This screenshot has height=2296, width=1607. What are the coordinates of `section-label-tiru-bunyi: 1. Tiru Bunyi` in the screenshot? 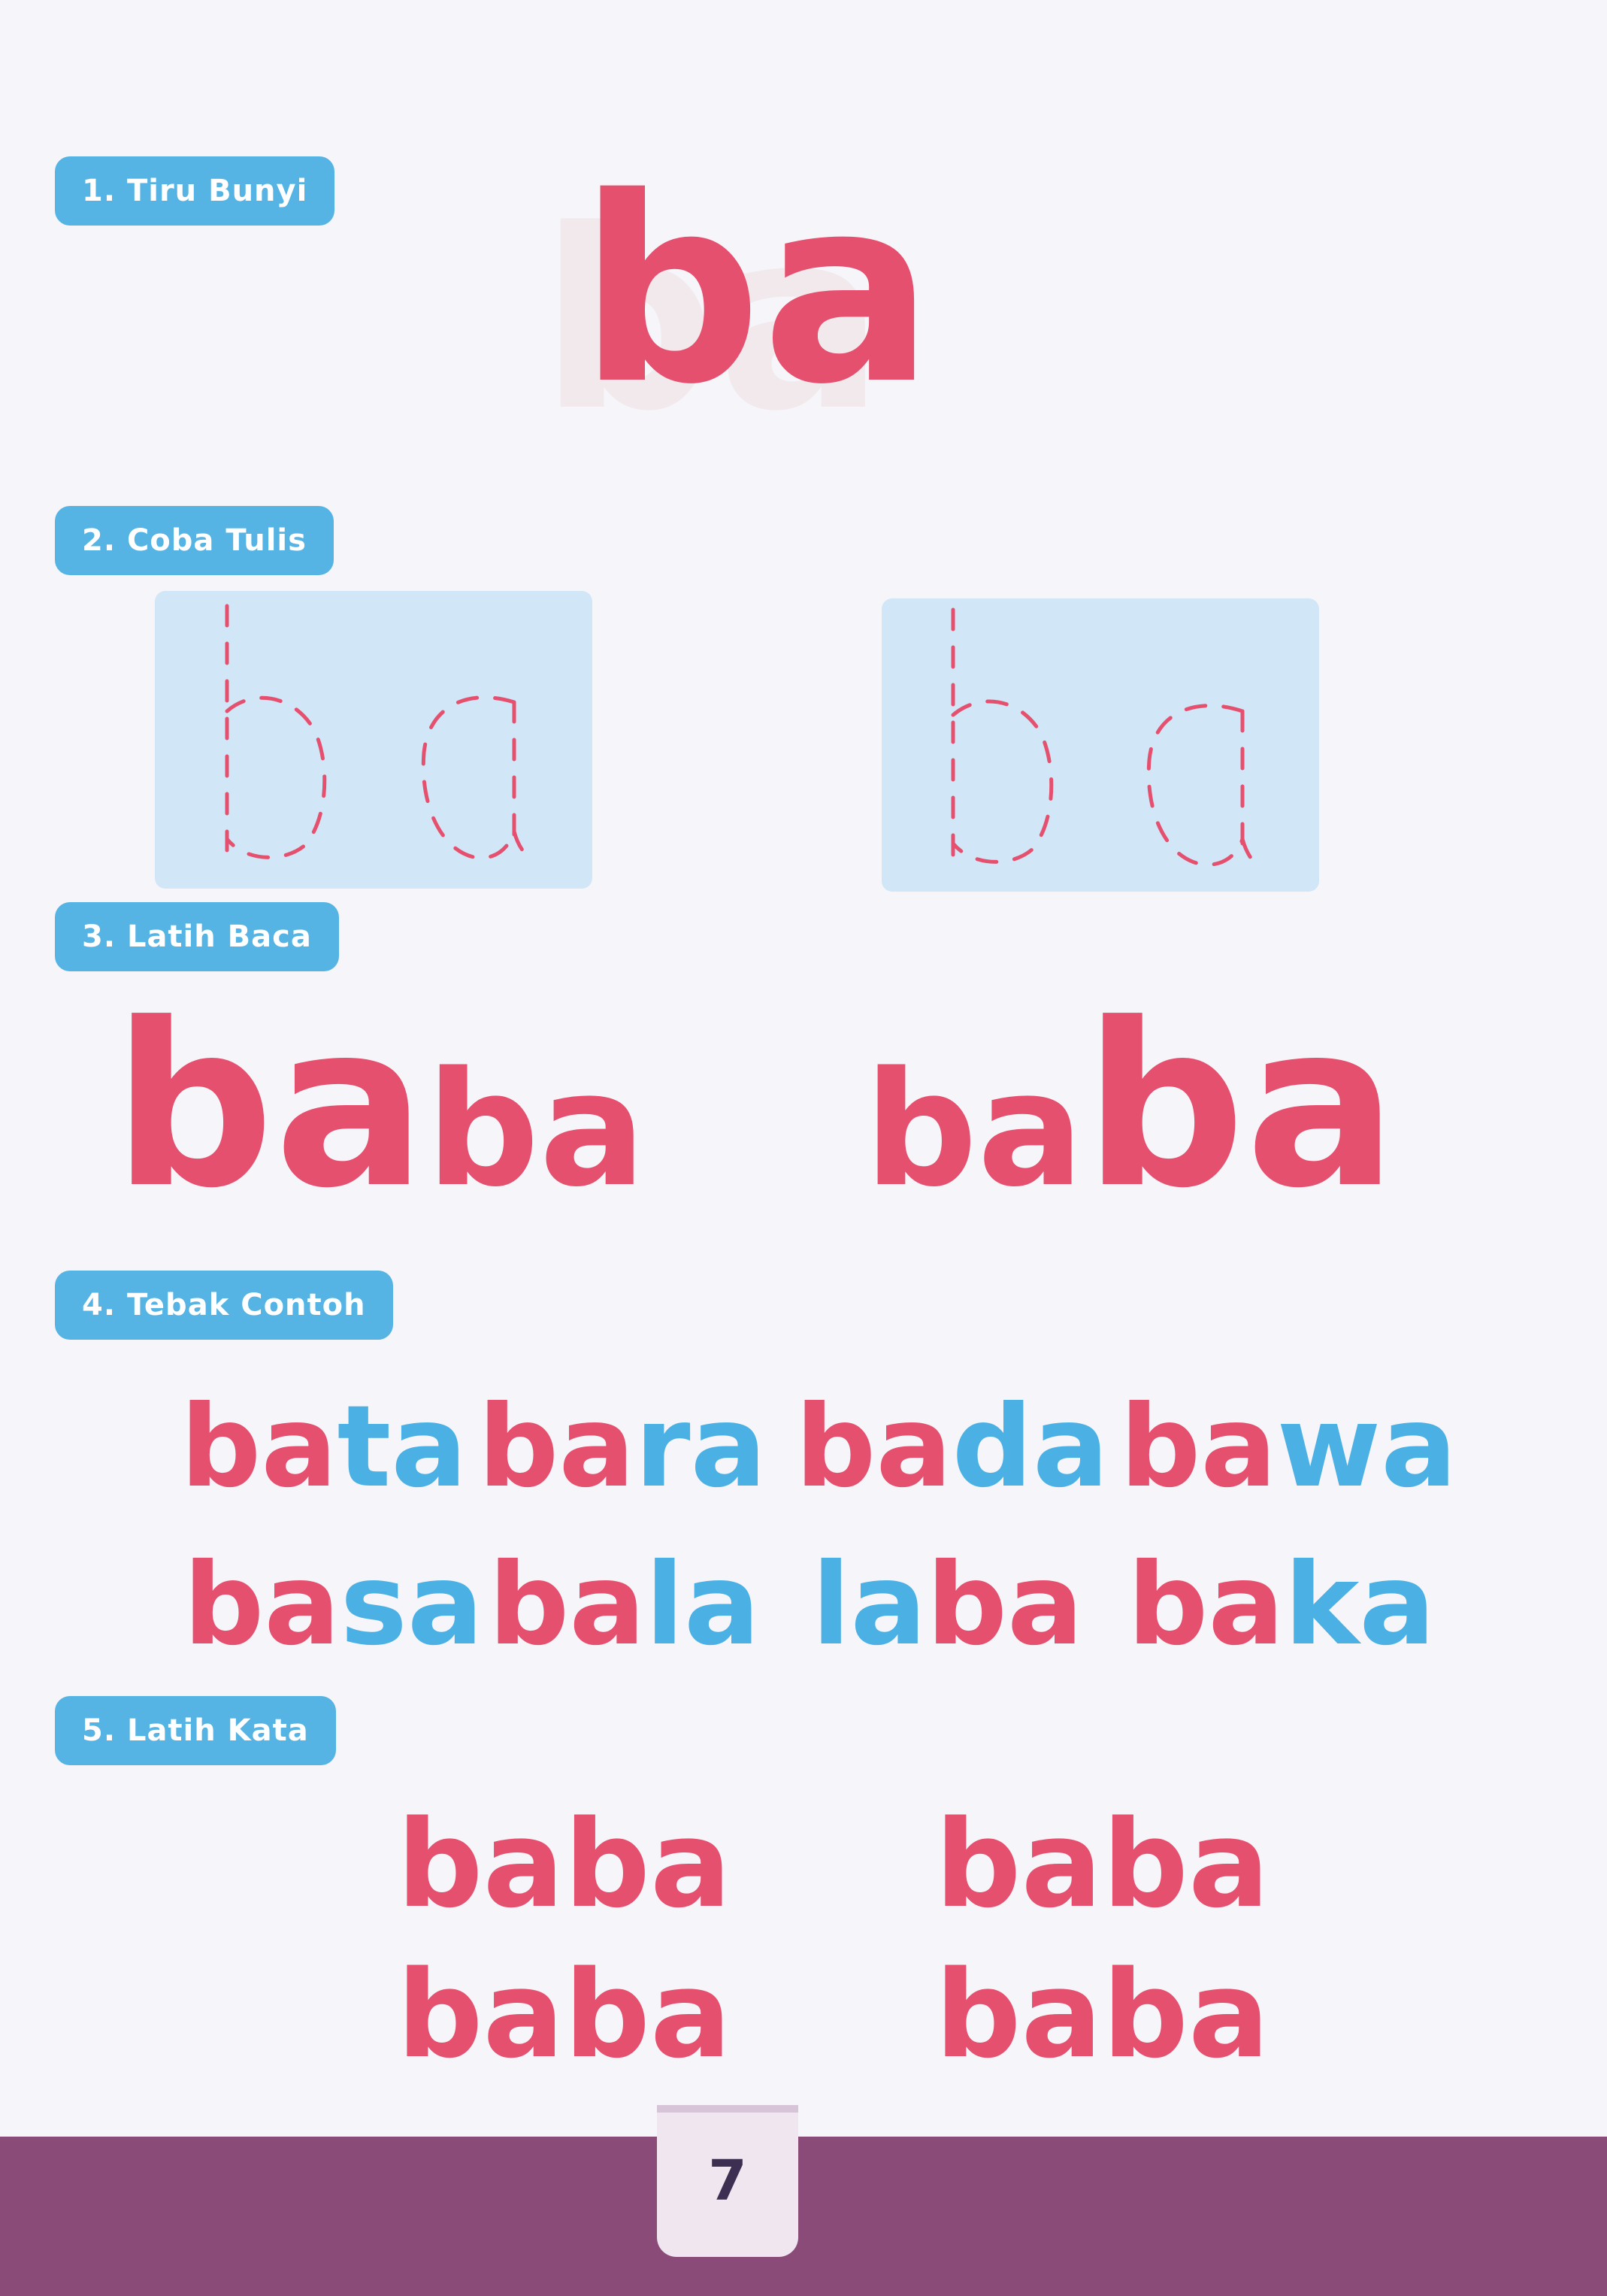 It's located at (195, 191).